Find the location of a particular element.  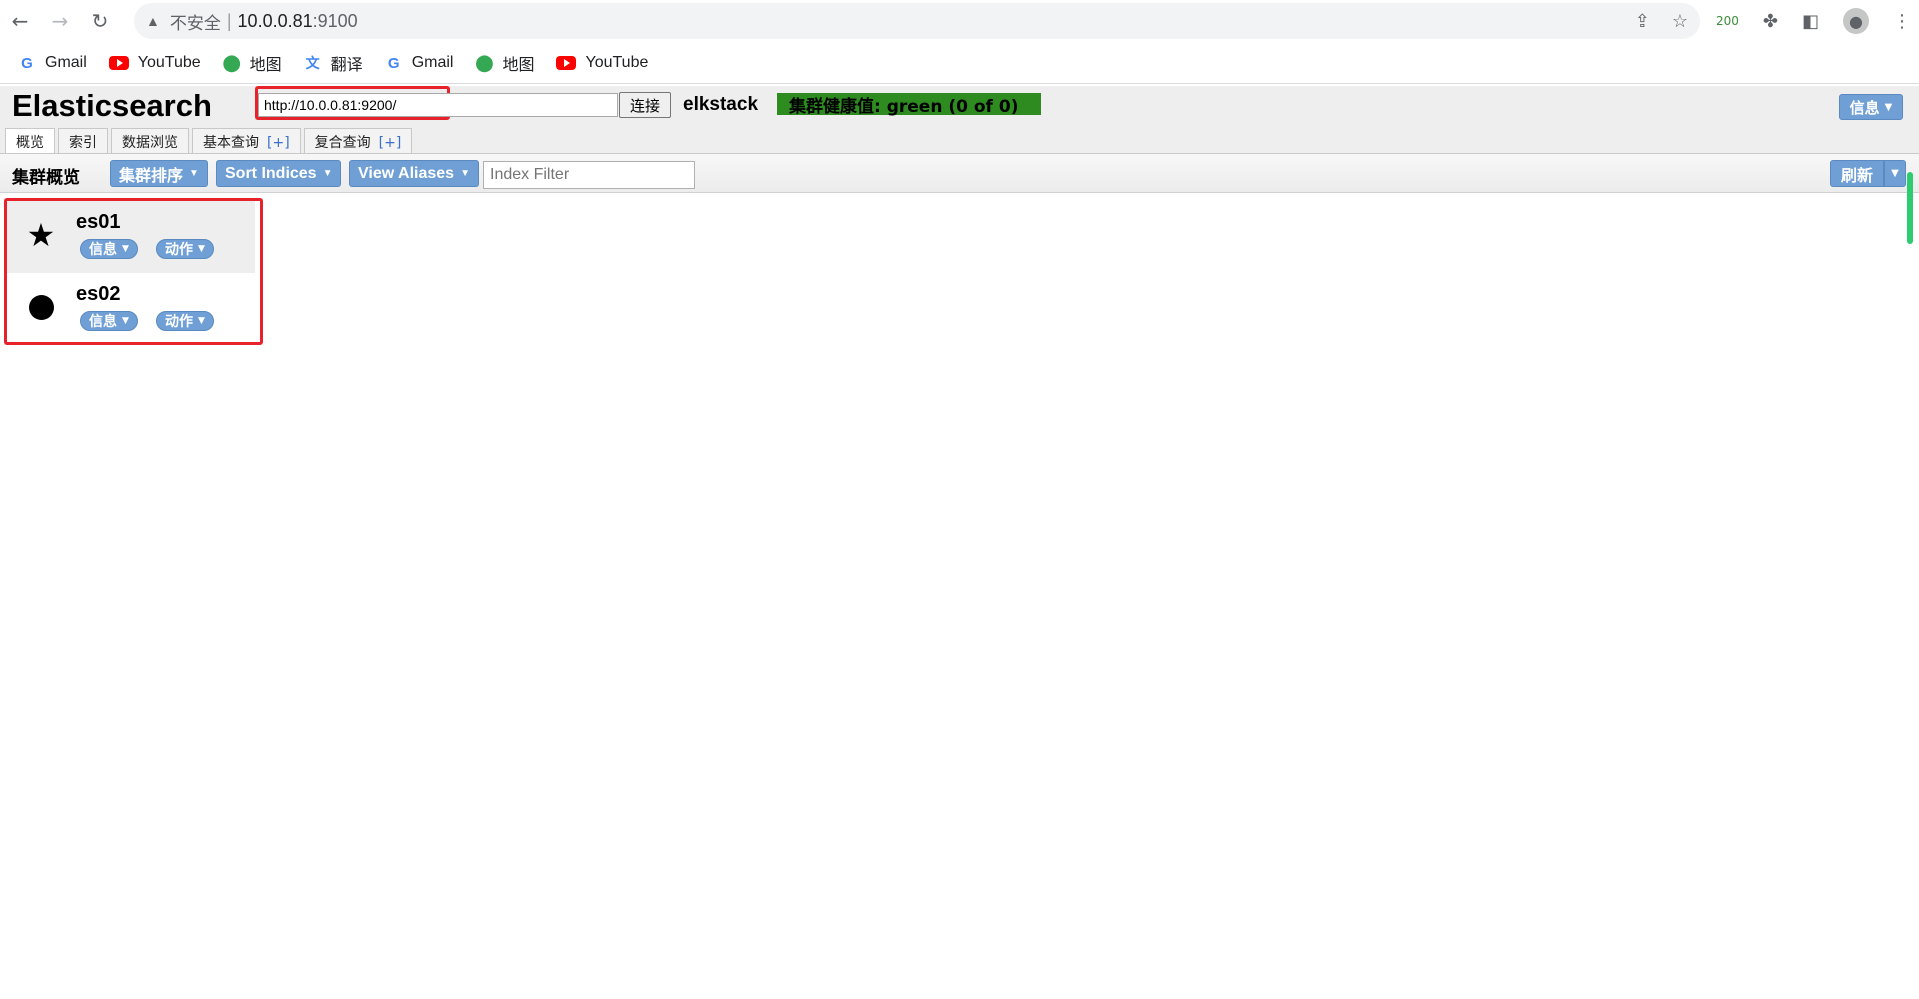

view-aliases-button: View Aliases ▼ is located at coordinates (414, 173).